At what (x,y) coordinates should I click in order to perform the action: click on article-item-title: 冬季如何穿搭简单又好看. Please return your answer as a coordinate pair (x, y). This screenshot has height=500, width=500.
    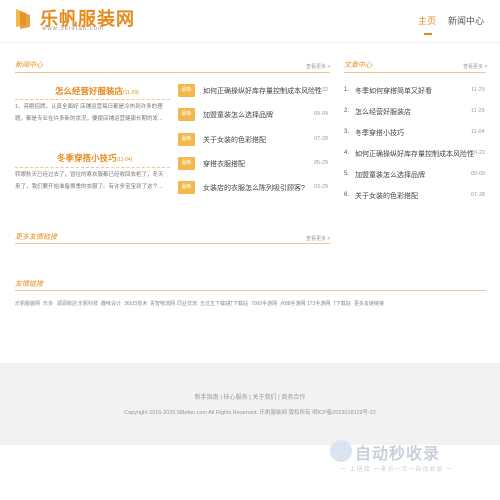
    Looking at the image, I should click on (393, 91).